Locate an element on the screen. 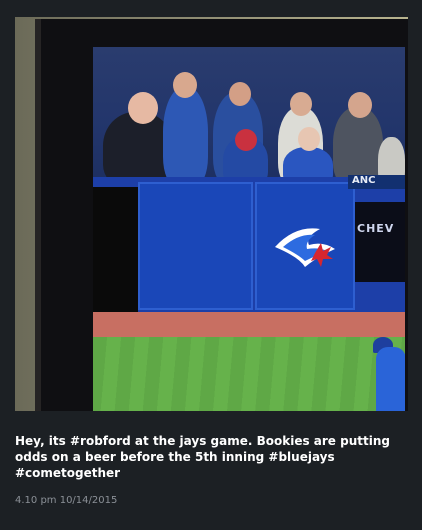 The image size is (422, 530). scoreboard is located at coordinates (380, 242).